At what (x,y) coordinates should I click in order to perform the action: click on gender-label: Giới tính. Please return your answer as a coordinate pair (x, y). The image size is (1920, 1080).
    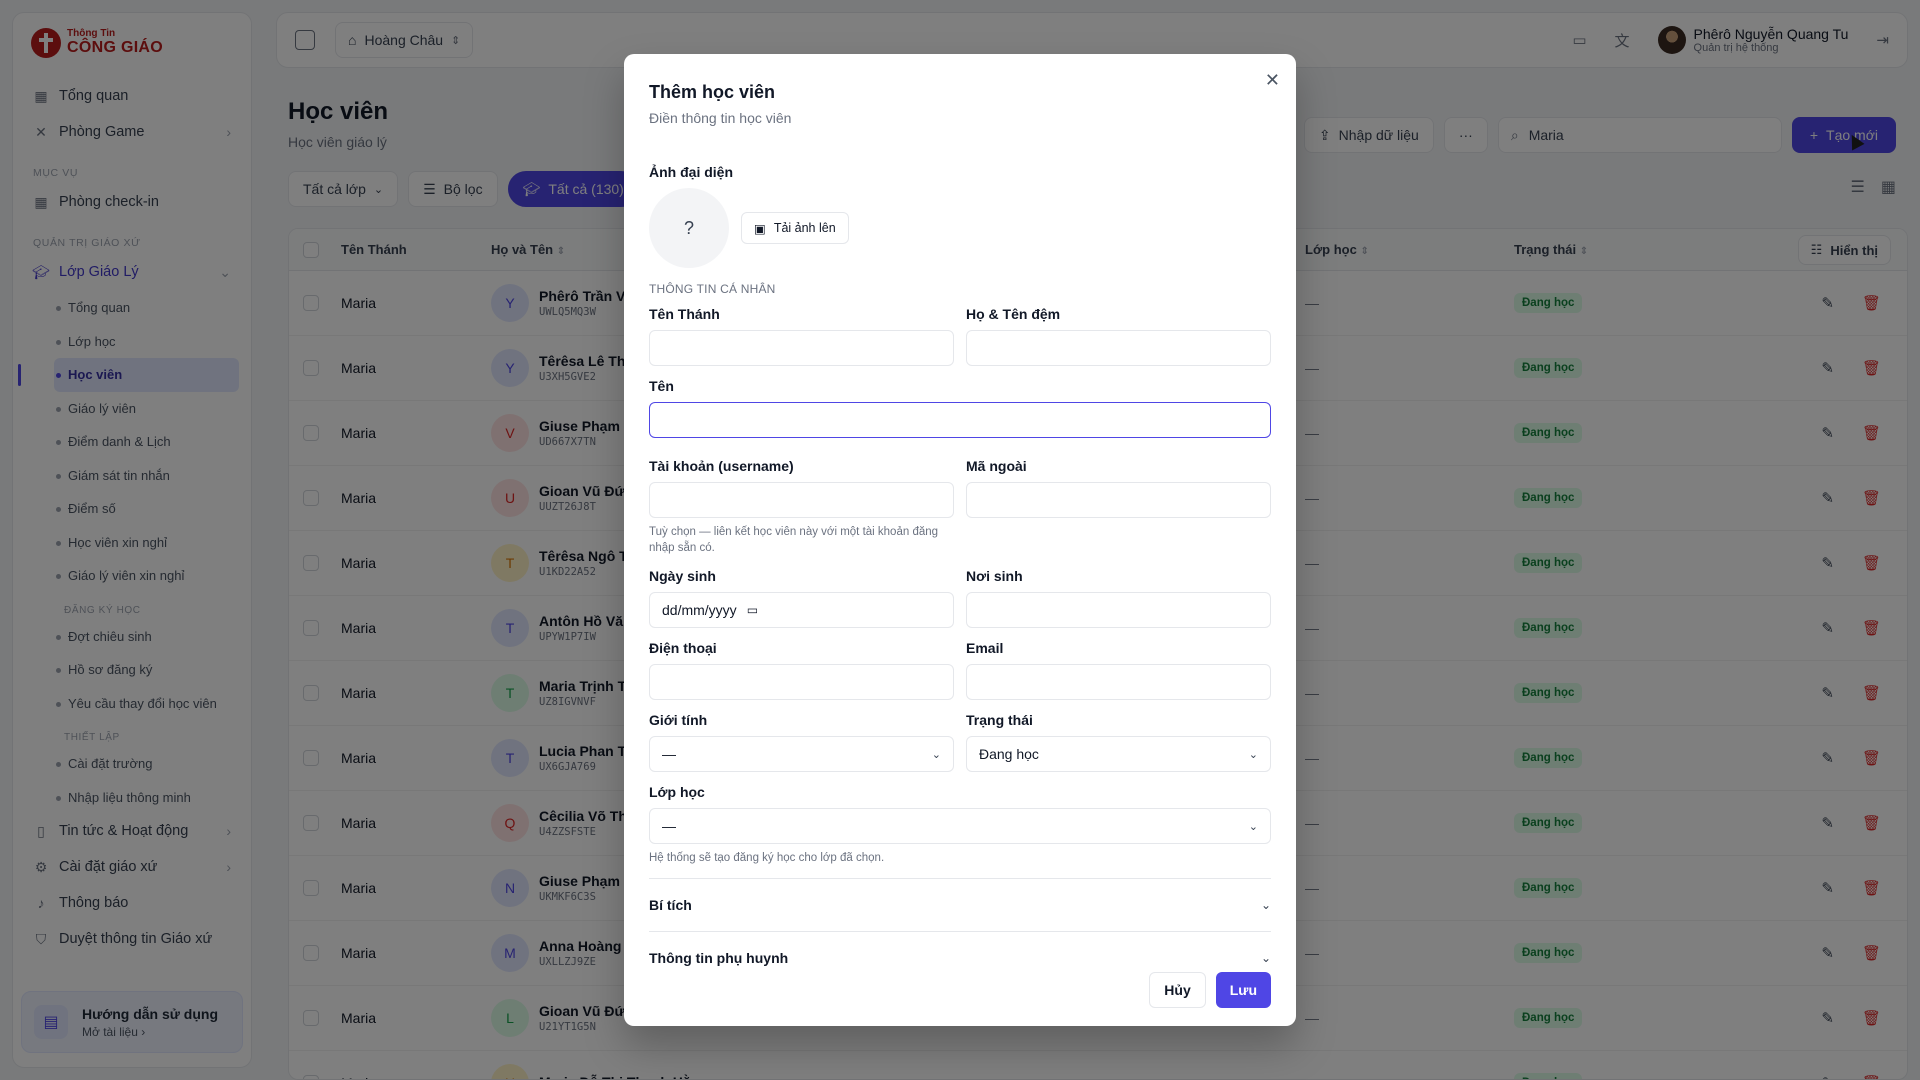
    Looking at the image, I should click on (678, 720).